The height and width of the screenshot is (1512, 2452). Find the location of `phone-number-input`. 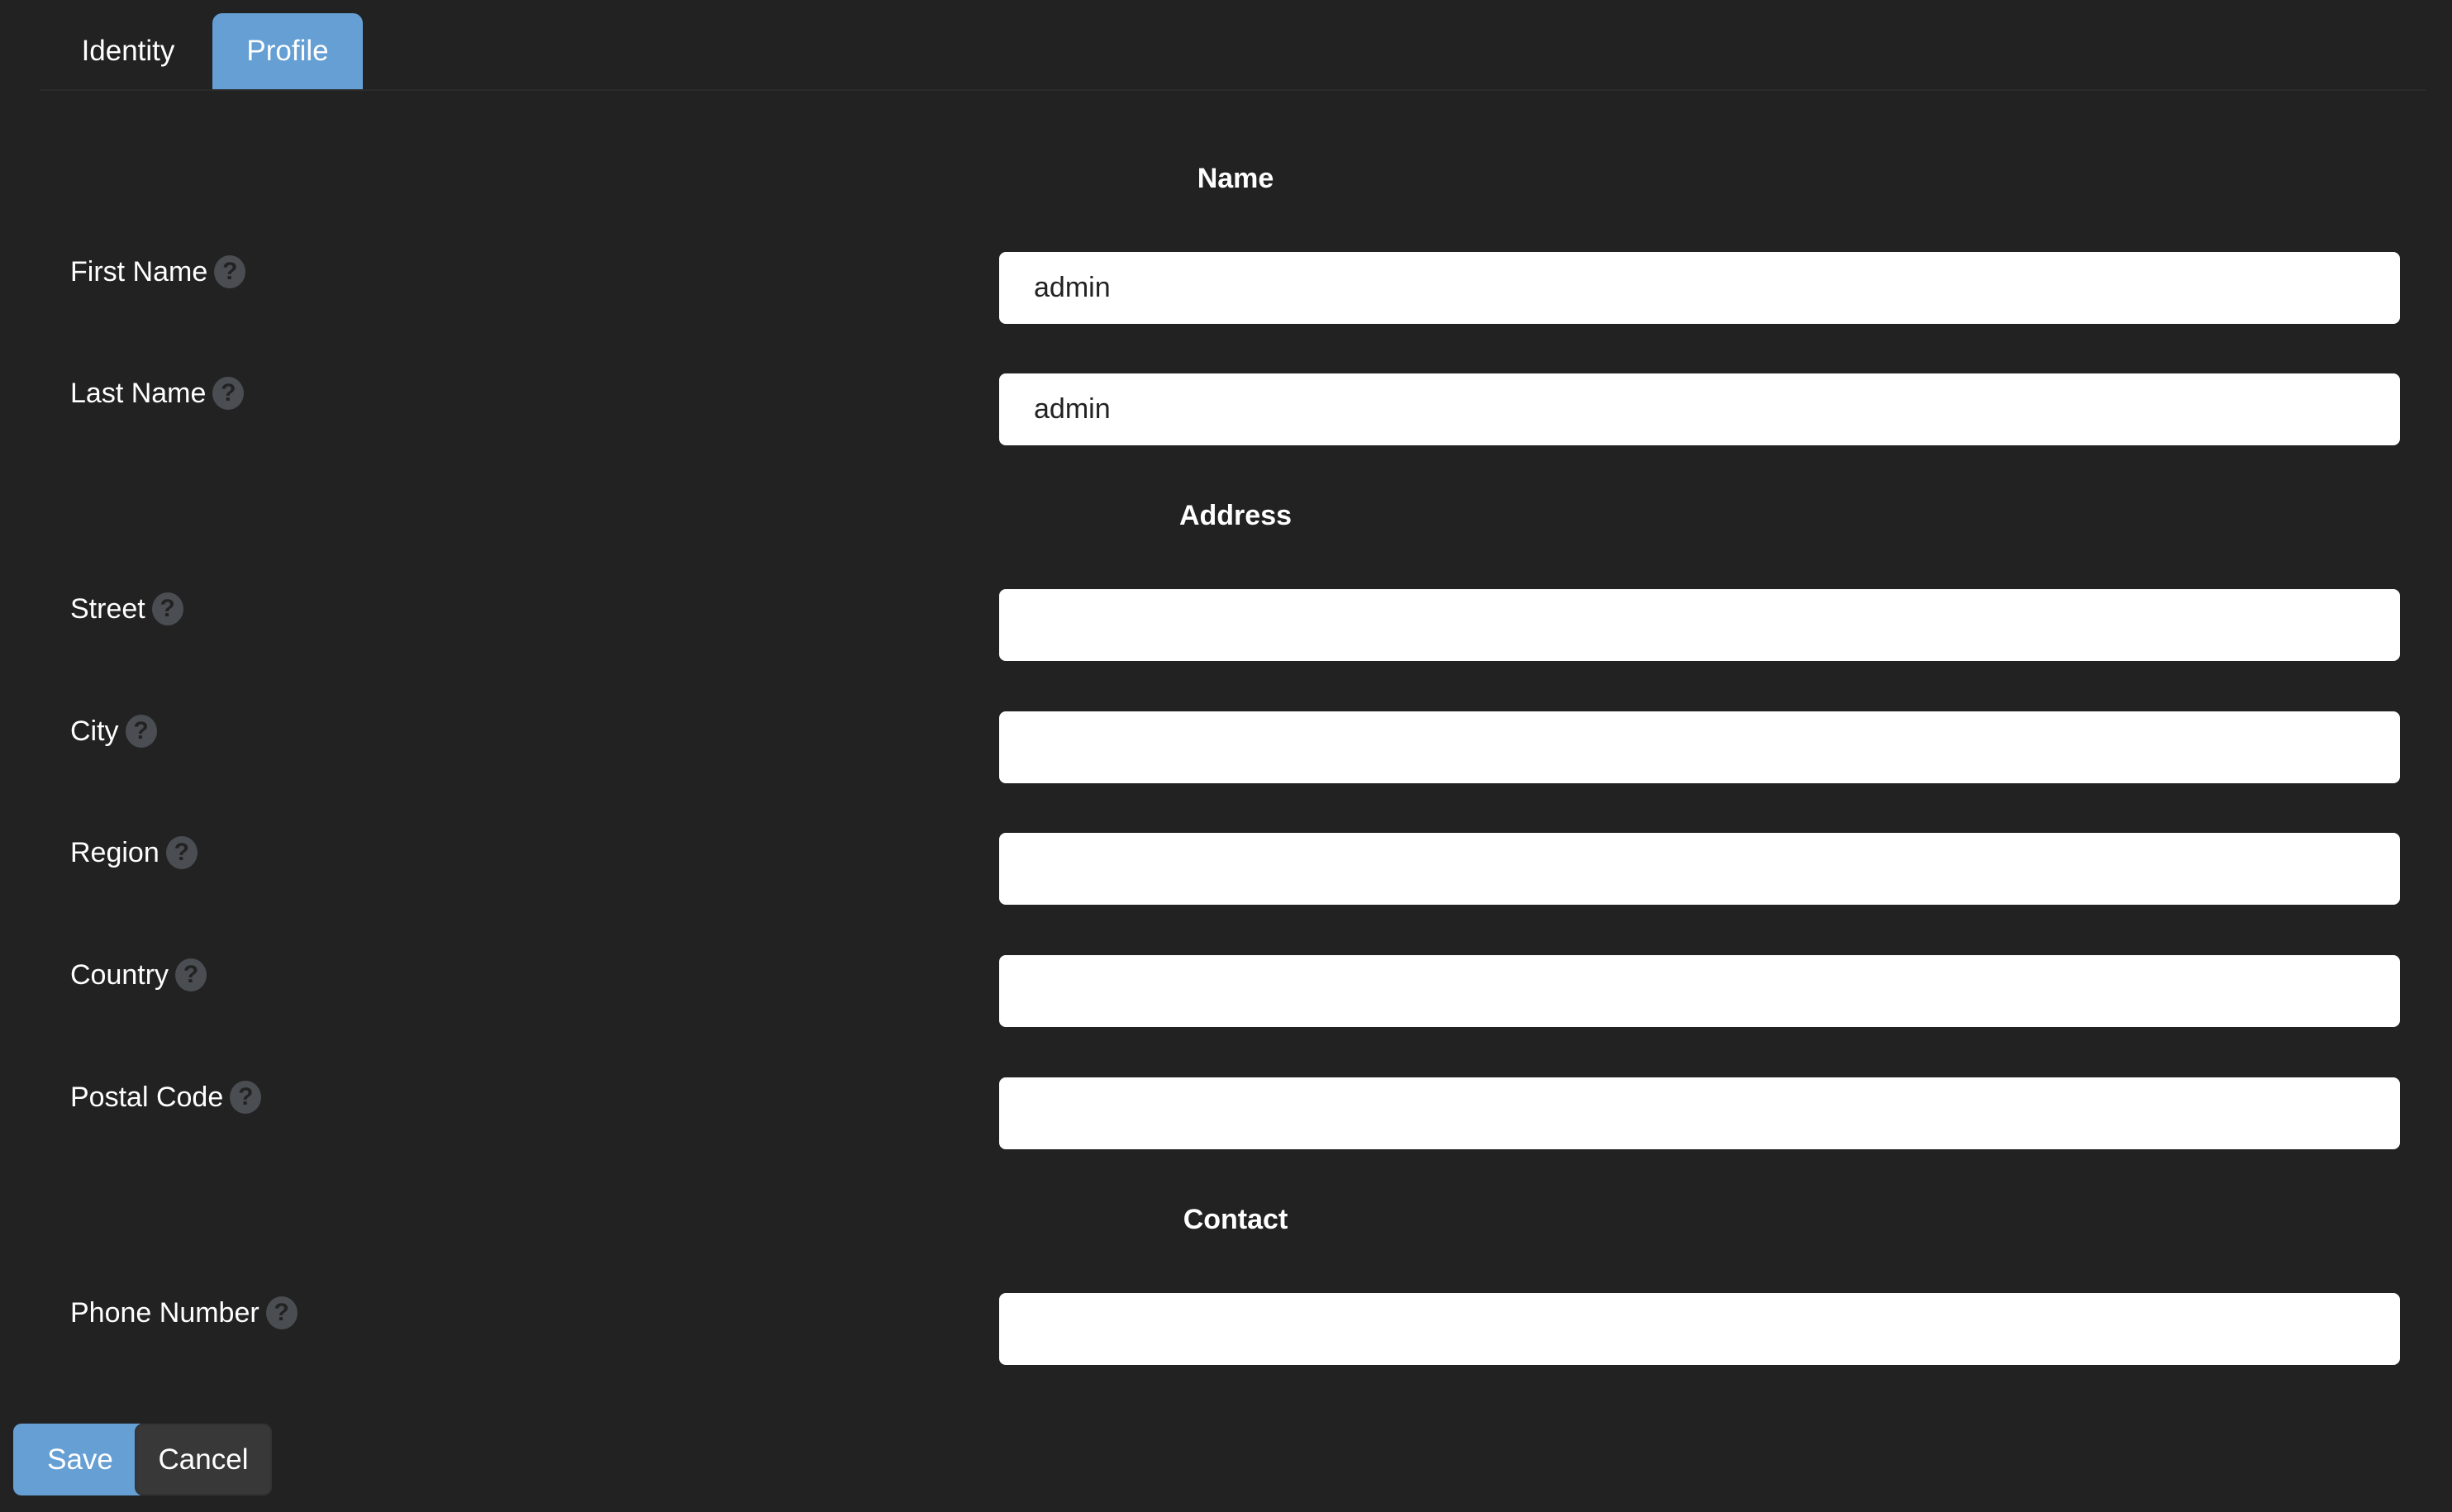

phone-number-input is located at coordinates (1700, 1329).